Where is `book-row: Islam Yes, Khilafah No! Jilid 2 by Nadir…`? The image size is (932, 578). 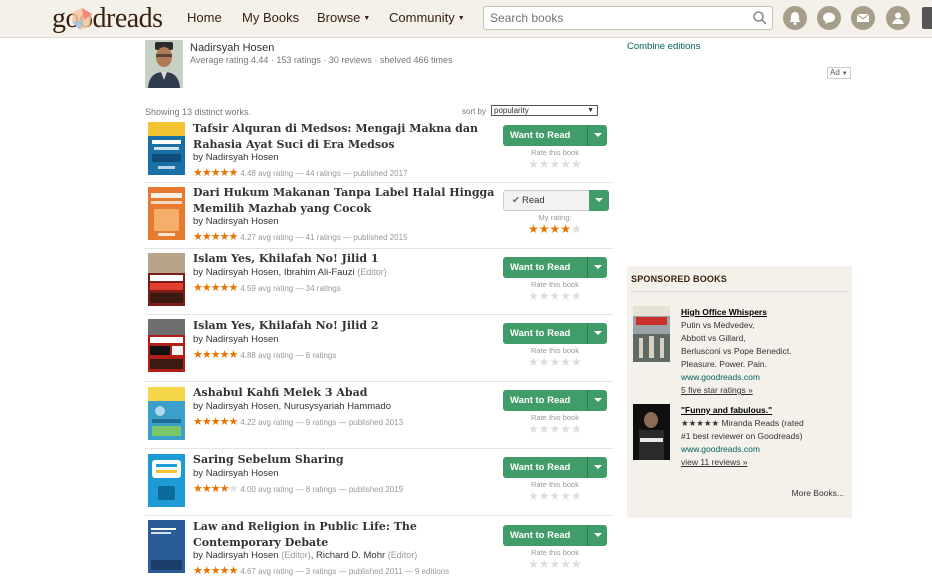
book-row: Islam Yes, Khilafah No! Jilid 2 by Nadir… is located at coordinates (379, 348).